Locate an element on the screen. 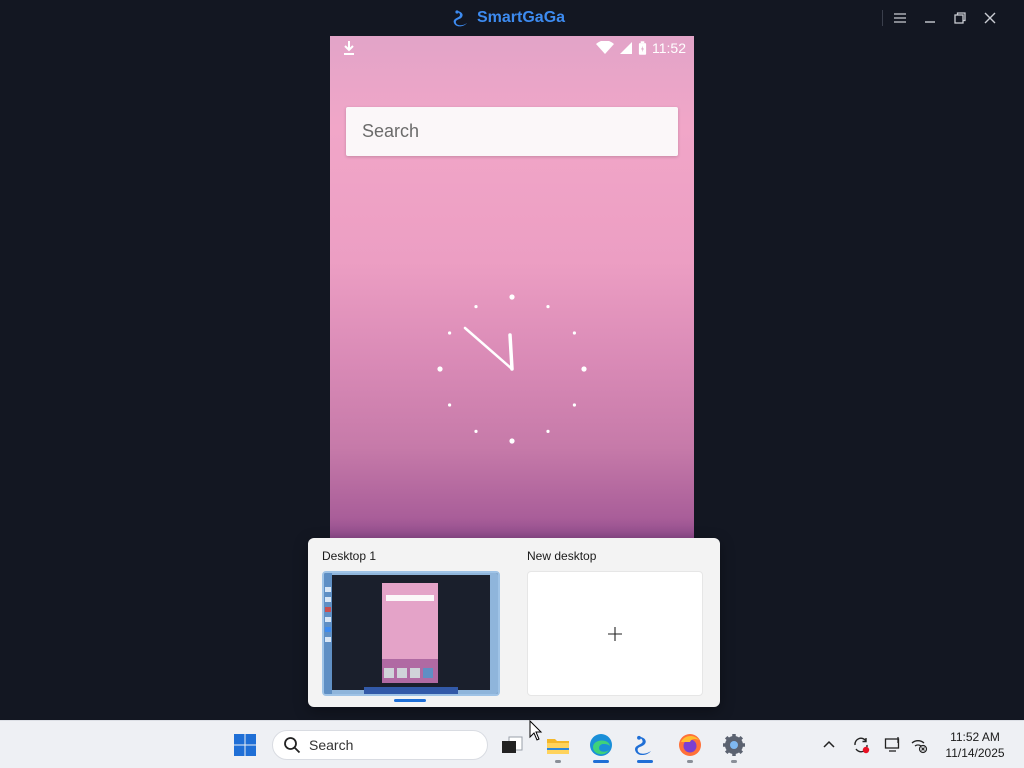 This screenshot has width=1024, height=768. app-brand: SmartGaGa is located at coordinates (508, 18).